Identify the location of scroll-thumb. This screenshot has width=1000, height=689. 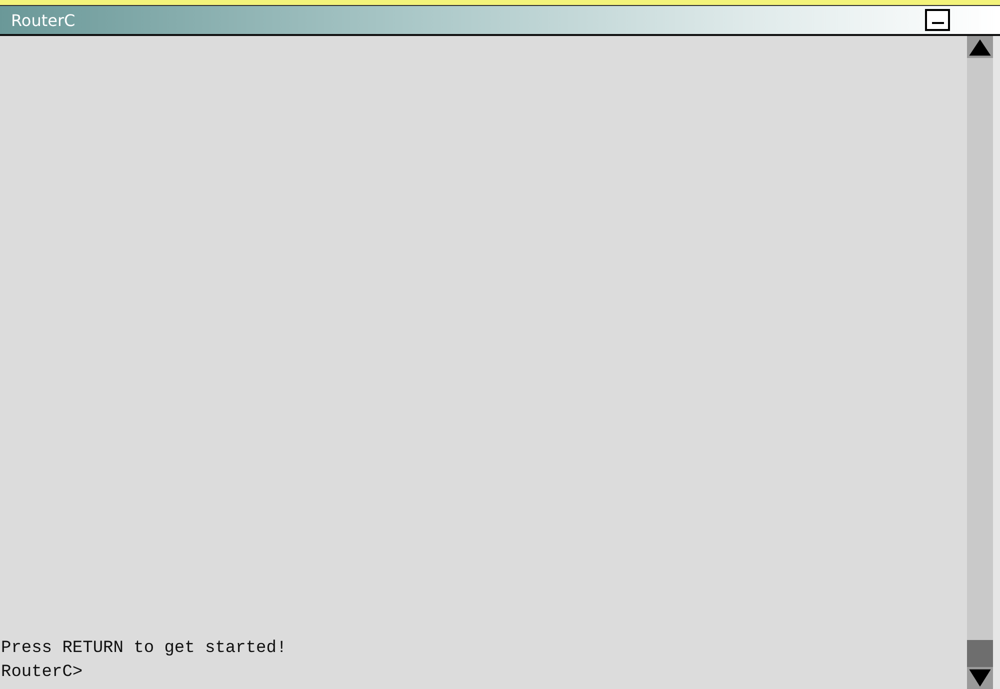
(980, 653).